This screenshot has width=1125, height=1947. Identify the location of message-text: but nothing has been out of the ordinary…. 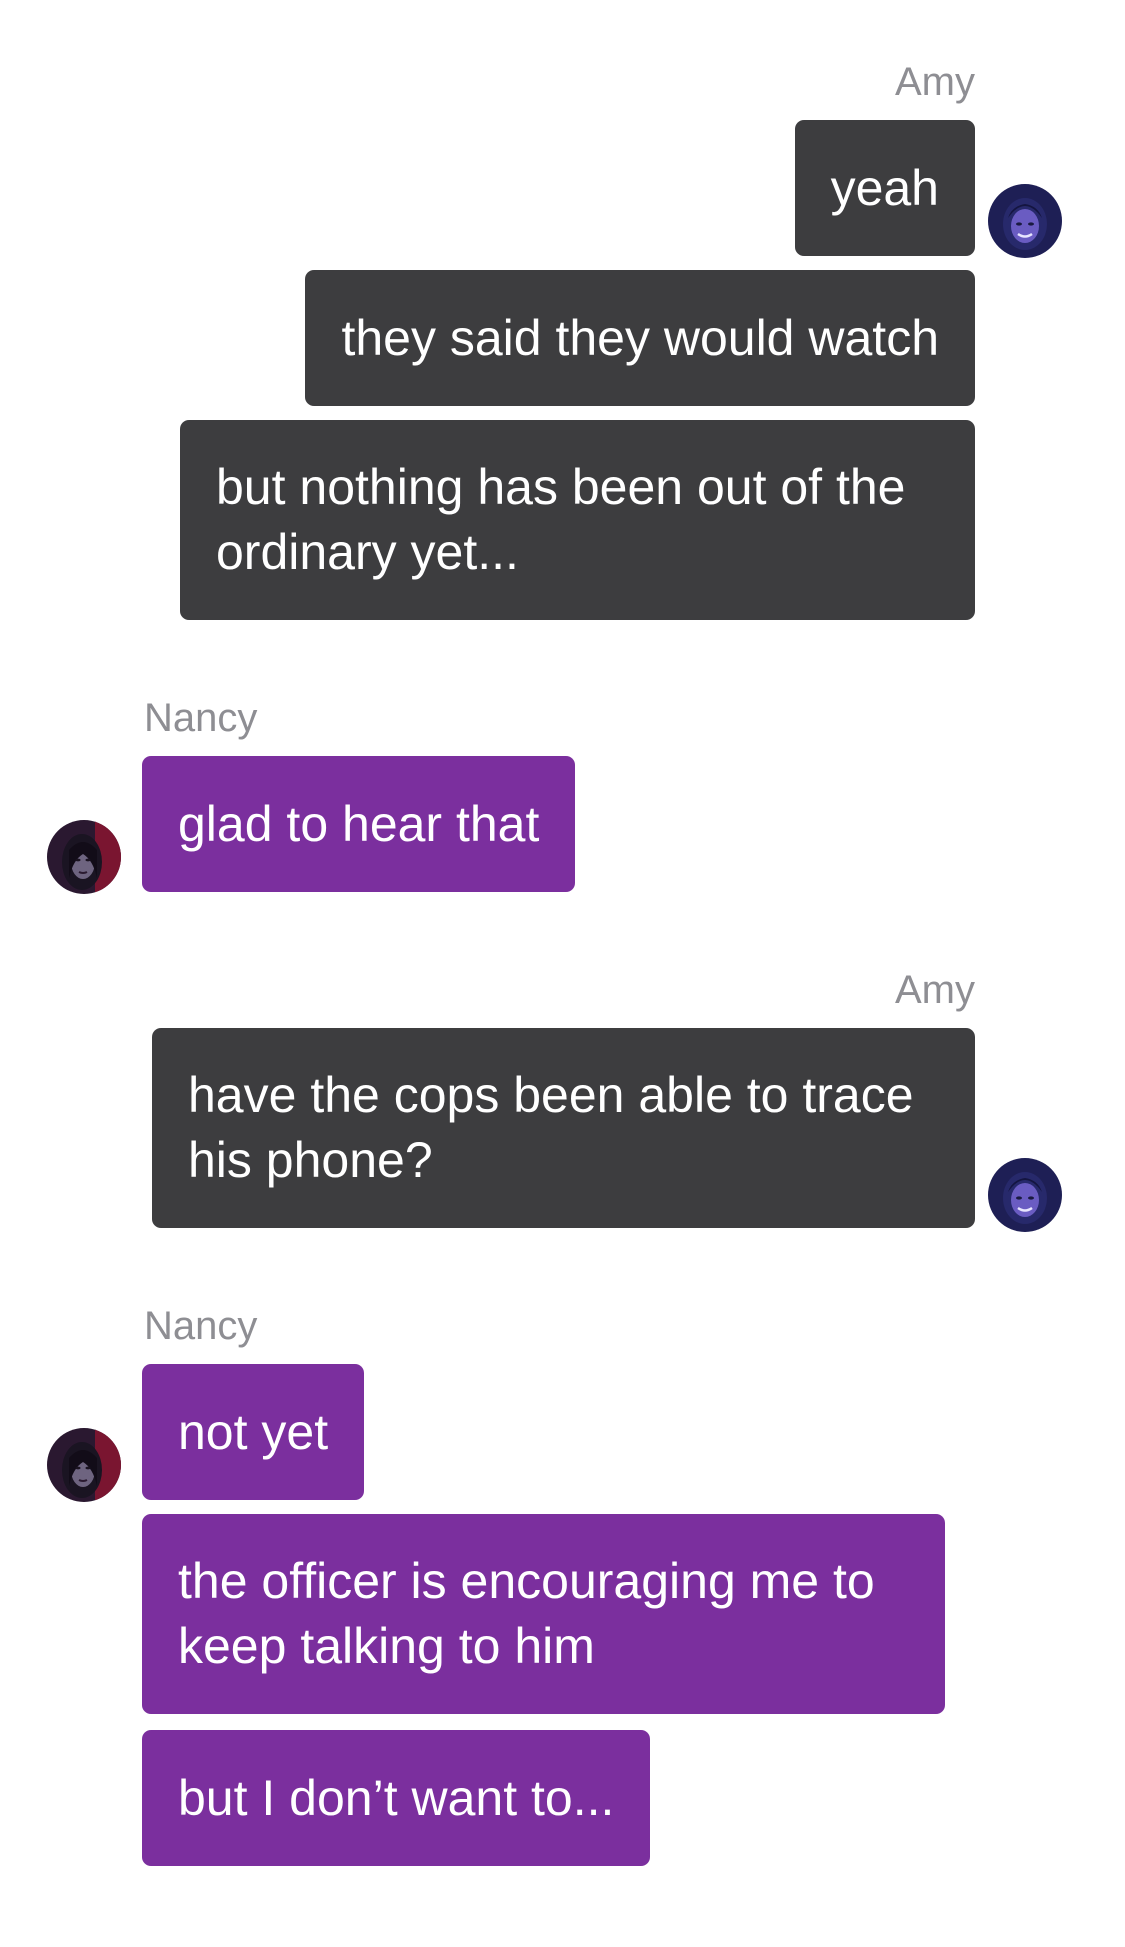
(561, 519).